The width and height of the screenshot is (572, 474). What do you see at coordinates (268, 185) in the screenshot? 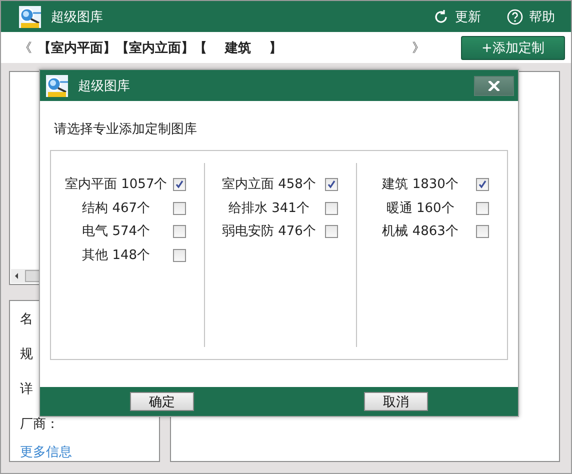
I see `discipline-label: 室内立面 458个` at bounding box center [268, 185].